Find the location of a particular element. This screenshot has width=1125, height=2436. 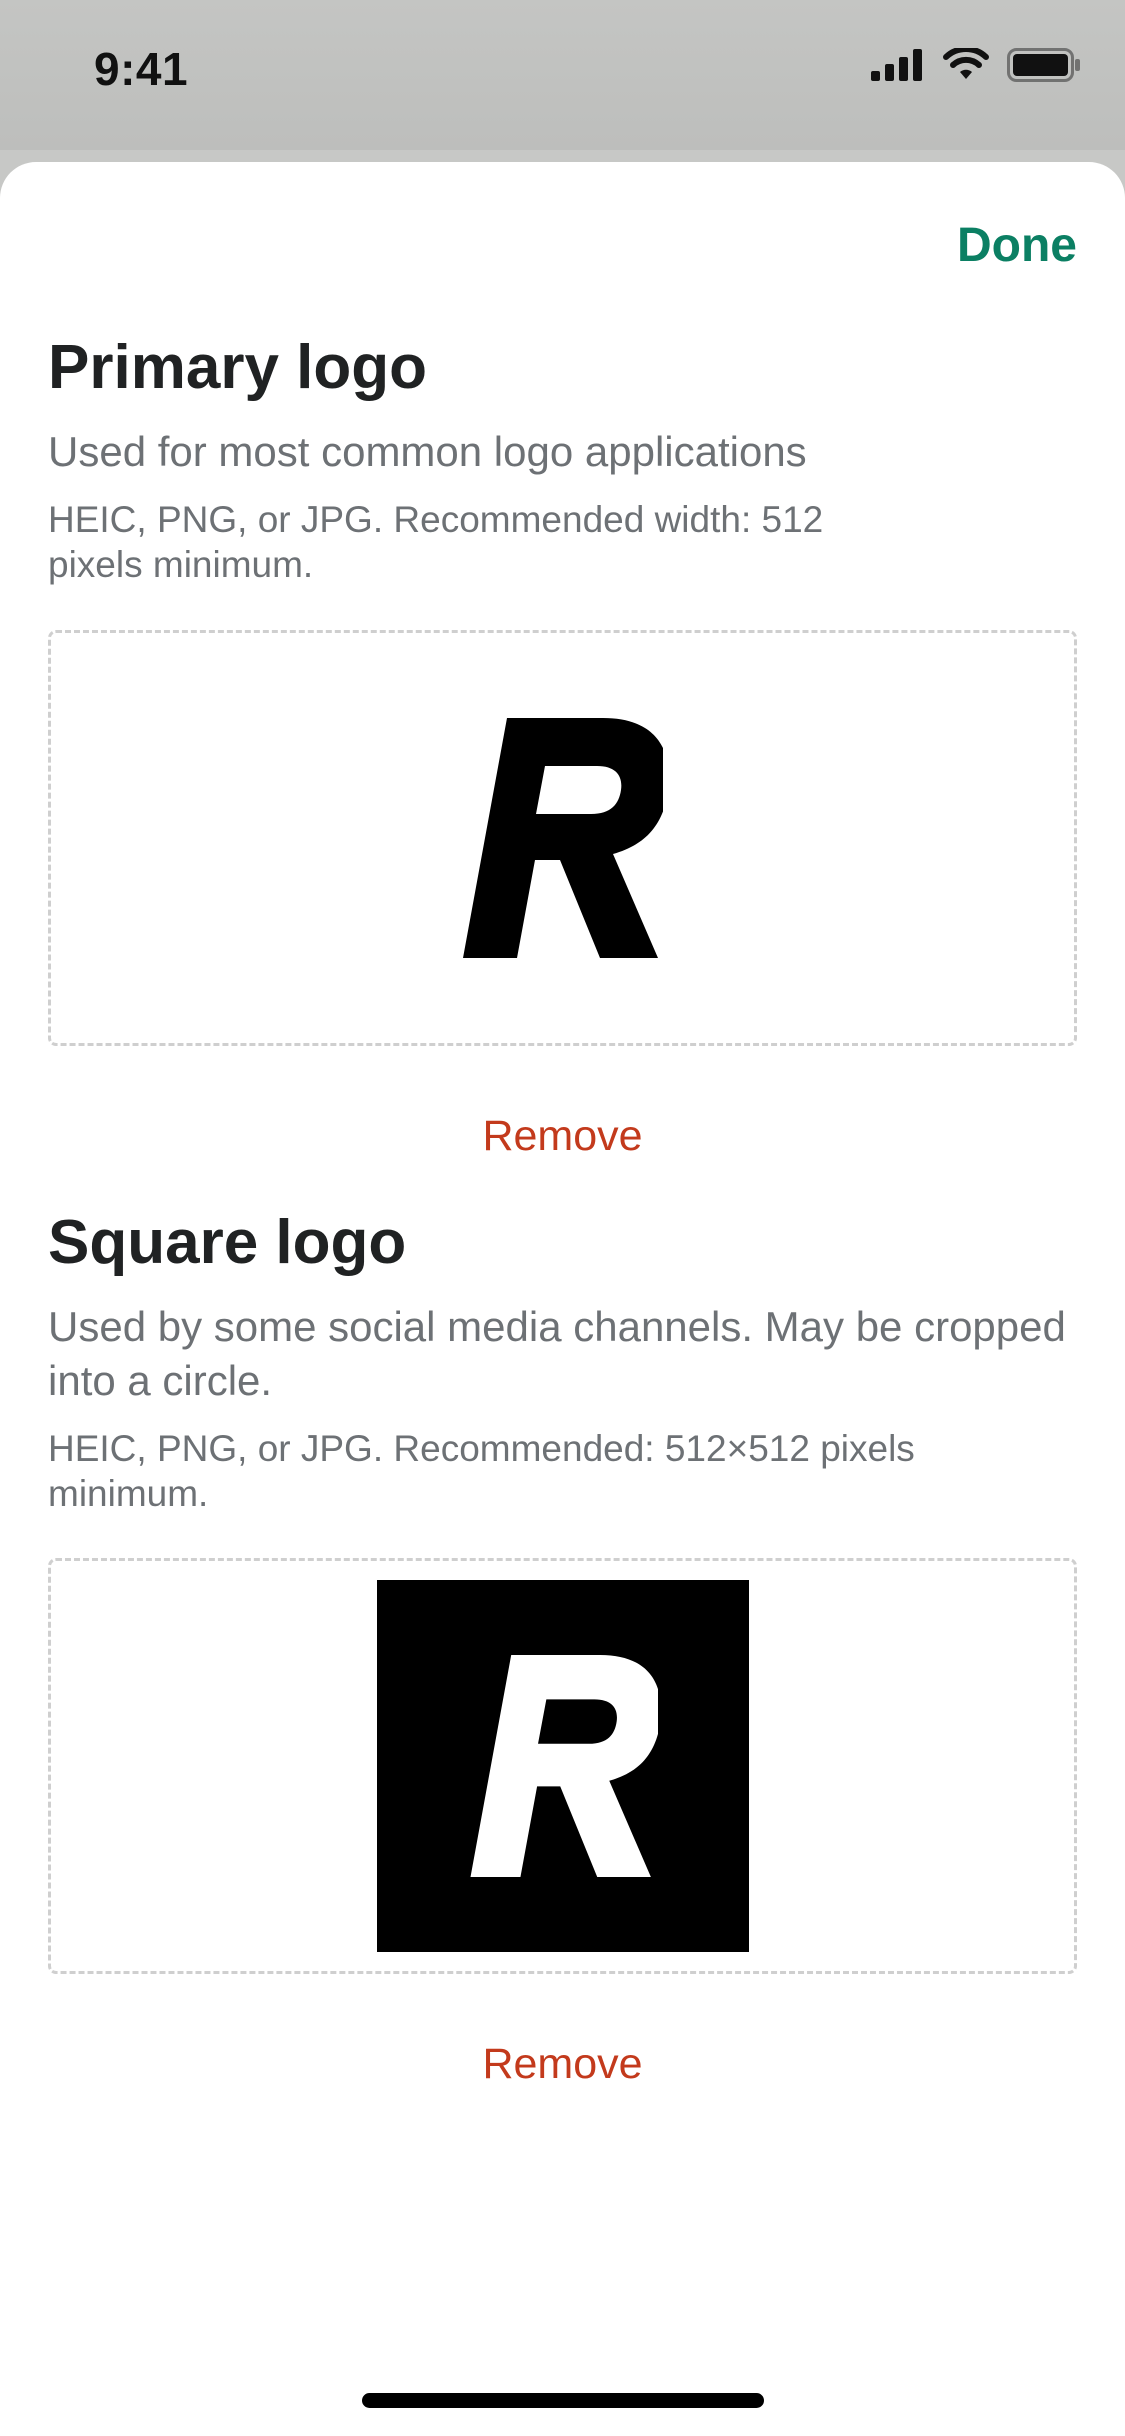

battery-icon is located at coordinates (1044, 65).